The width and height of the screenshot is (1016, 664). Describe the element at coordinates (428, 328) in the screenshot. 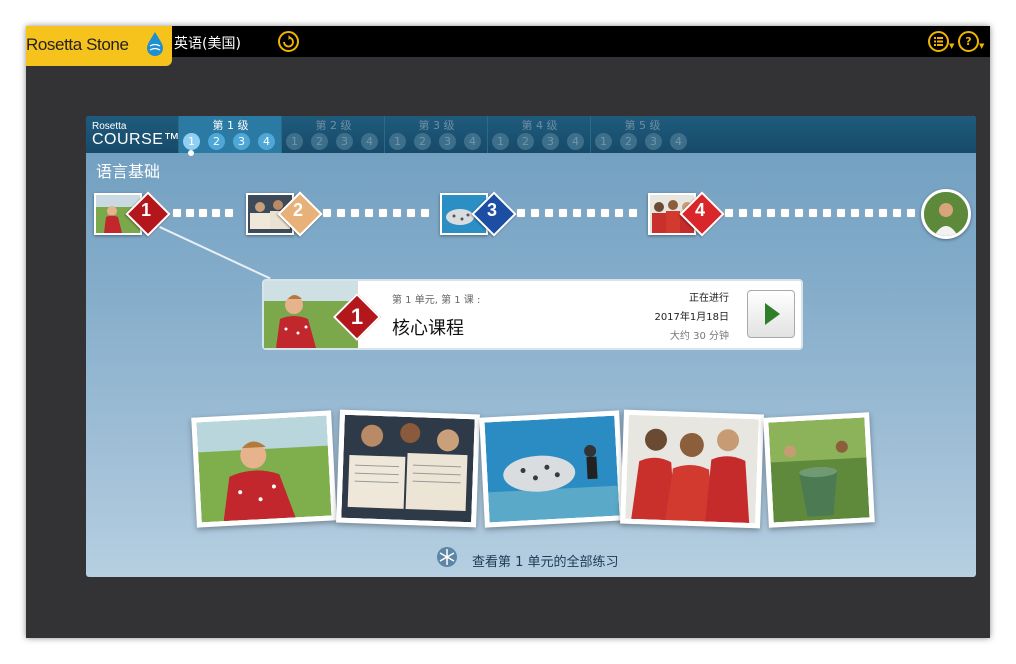

I see `card-title: 核心课程` at that location.